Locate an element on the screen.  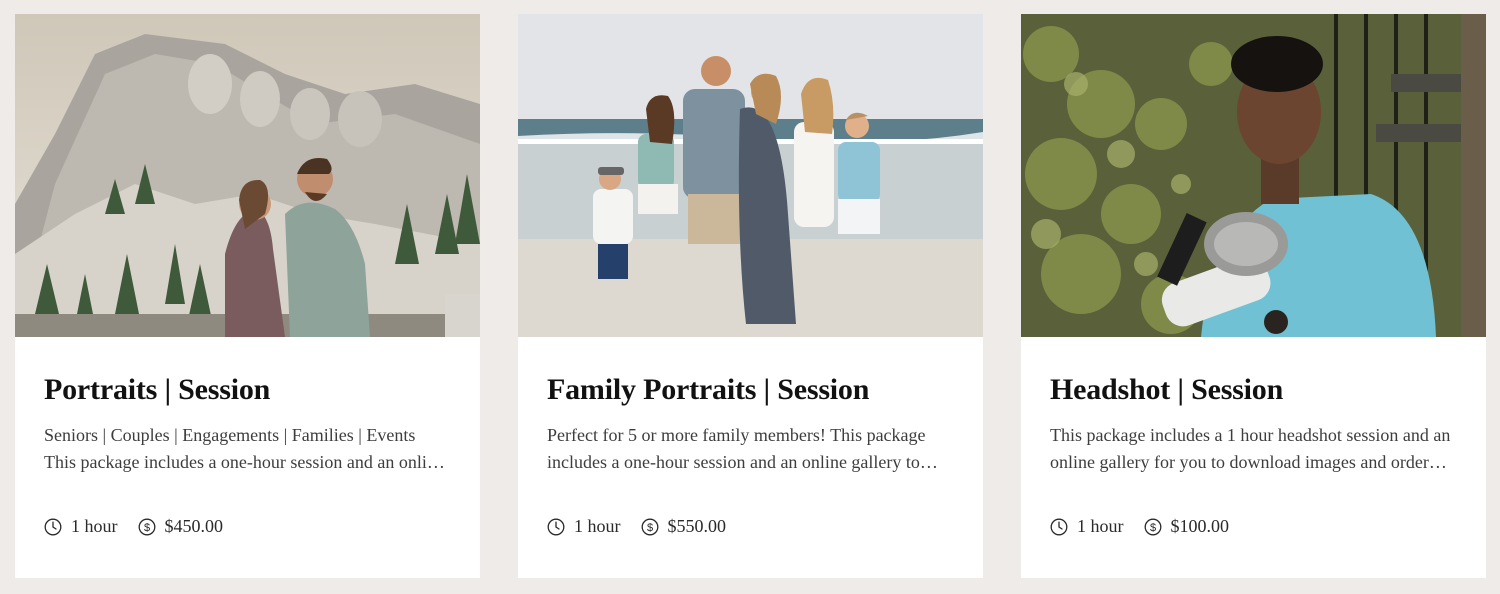
price: $ $100.00 is located at coordinates (1187, 526).